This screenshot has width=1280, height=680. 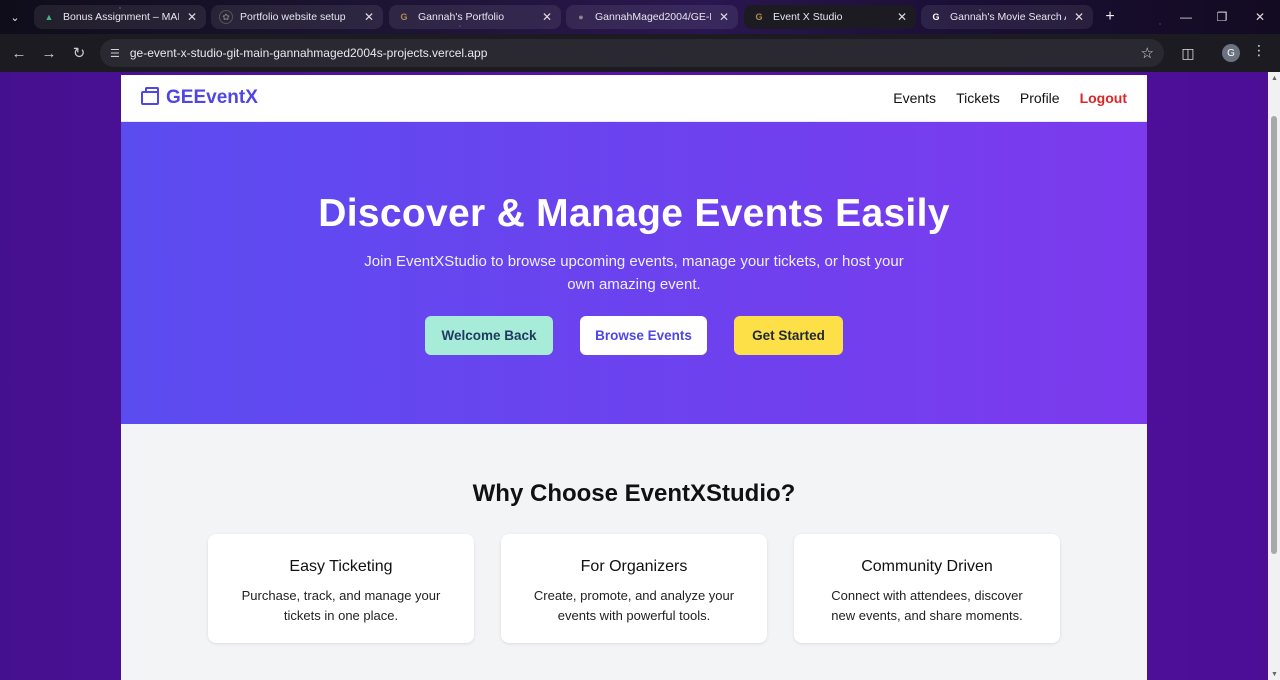 What do you see at coordinates (1010, 98) in the screenshot?
I see `nav-links: Events Tickets Profile Logout` at bounding box center [1010, 98].